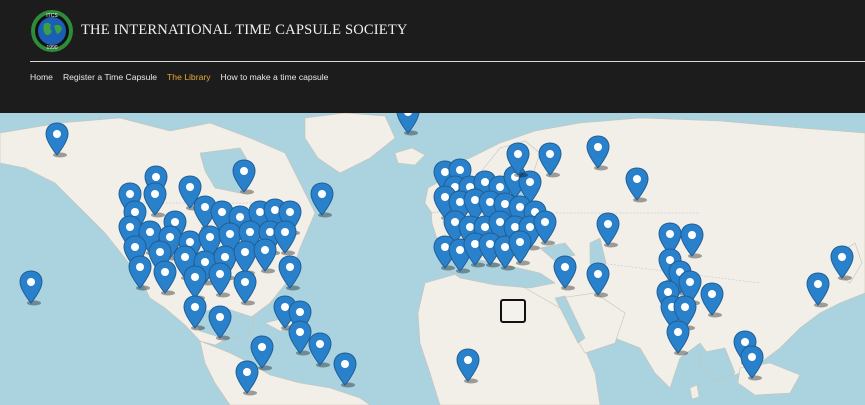  What do you see at coordinates (188, 77) in the screenshot?
I see `nav-the-library: The Library` at bounding box center [188, 77].